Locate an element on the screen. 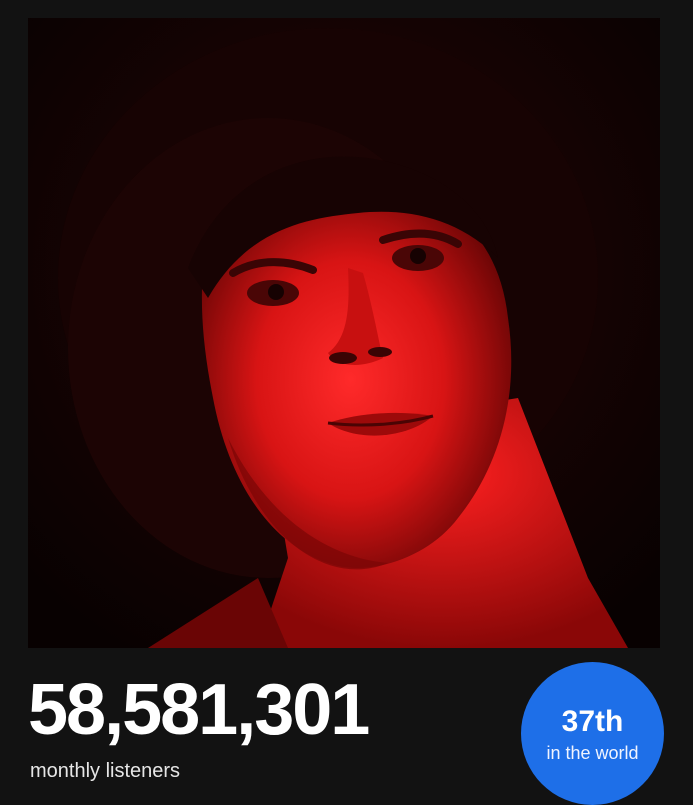 The image size is (693, 805). world-rank-value: 37th is located at coordinates (592, 721).